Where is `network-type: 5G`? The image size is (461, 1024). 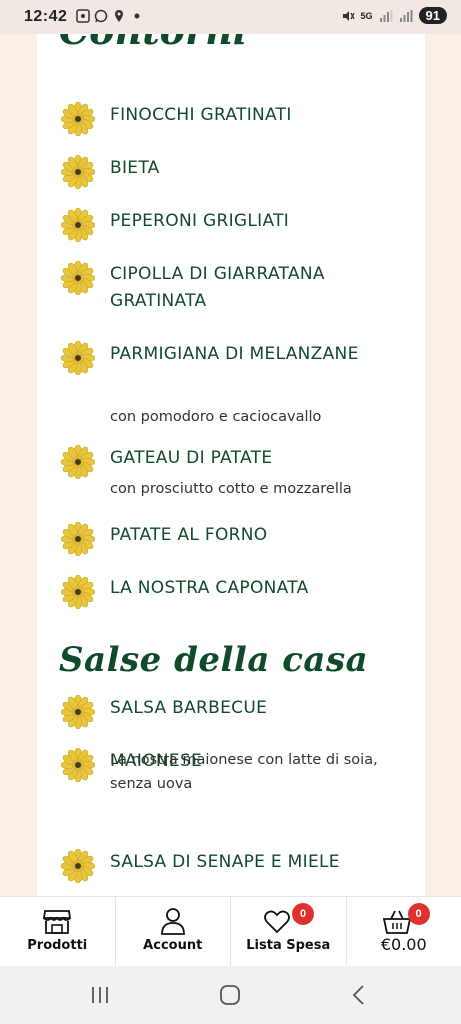
network-type: 5G is located at coordinates (366, 15).